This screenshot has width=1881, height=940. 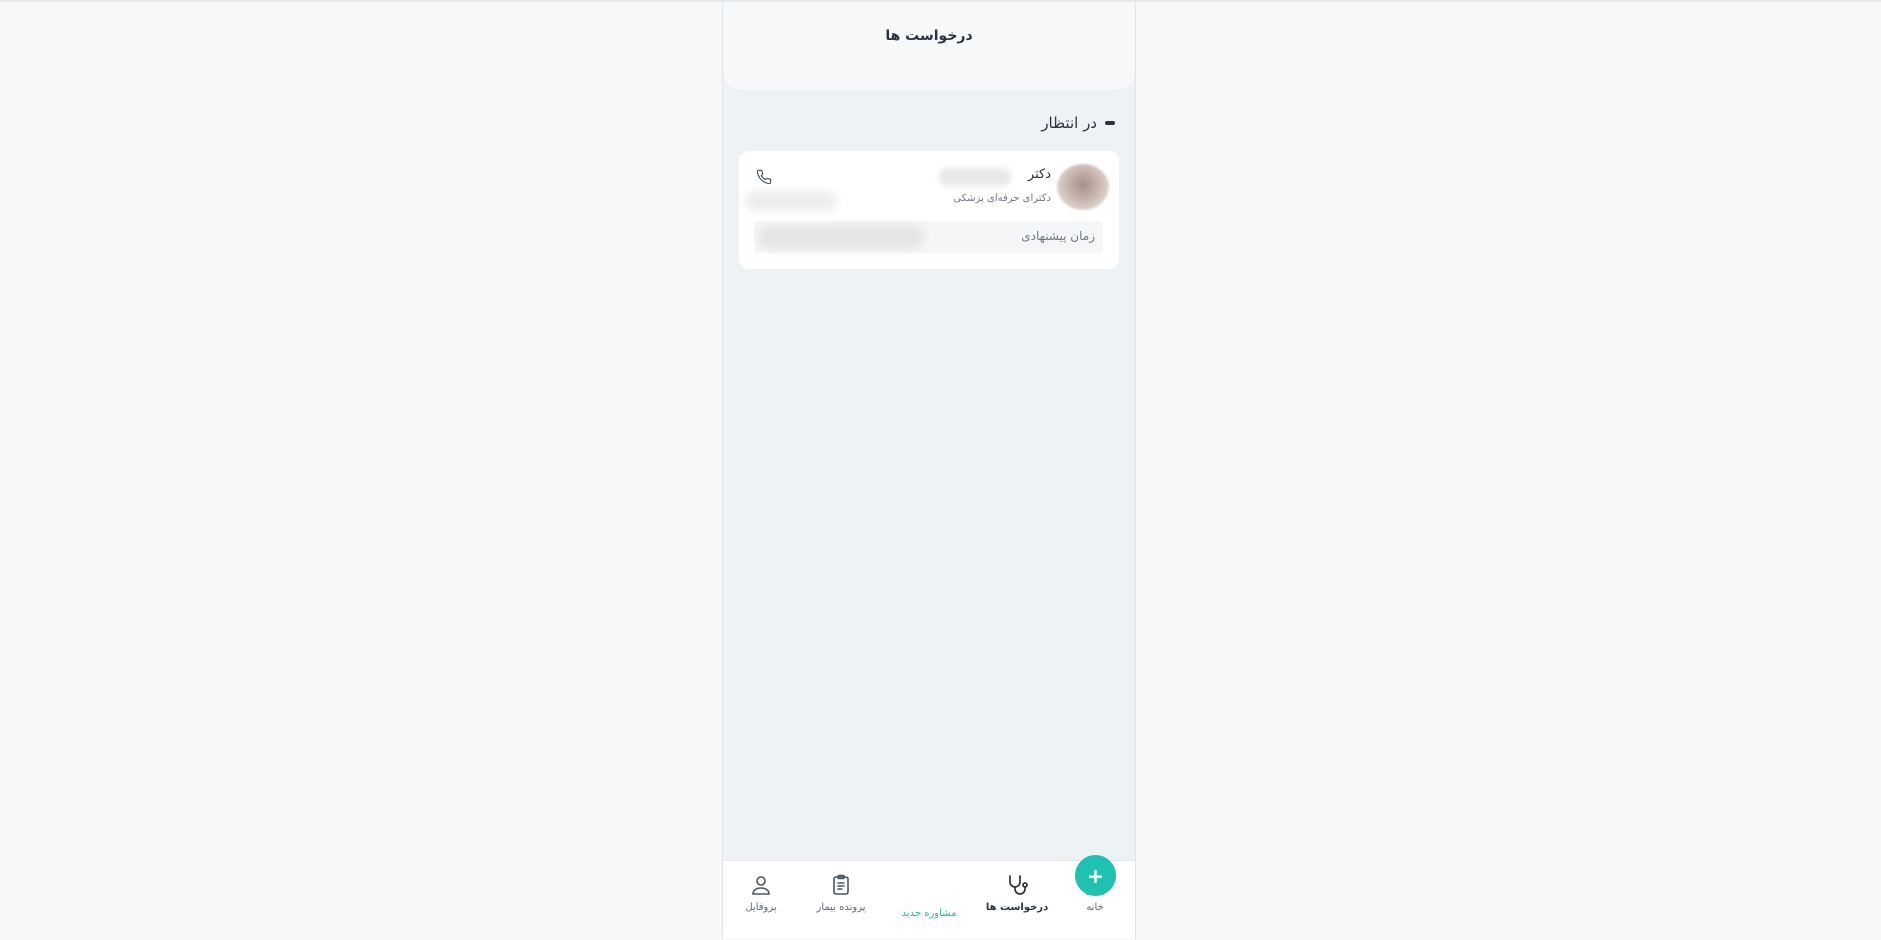 What do you see at coordinates (929, 913) in the screenshot?
I see `nav-label-new-consultation: مشاوره جدید` at bounding box center [929, 913].